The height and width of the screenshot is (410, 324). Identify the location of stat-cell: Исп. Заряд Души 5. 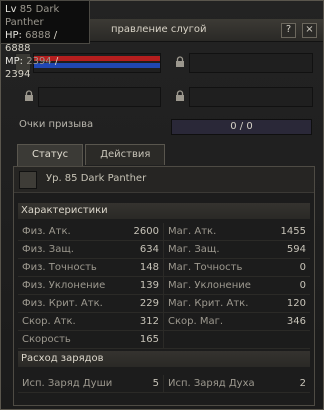
(91, 383).